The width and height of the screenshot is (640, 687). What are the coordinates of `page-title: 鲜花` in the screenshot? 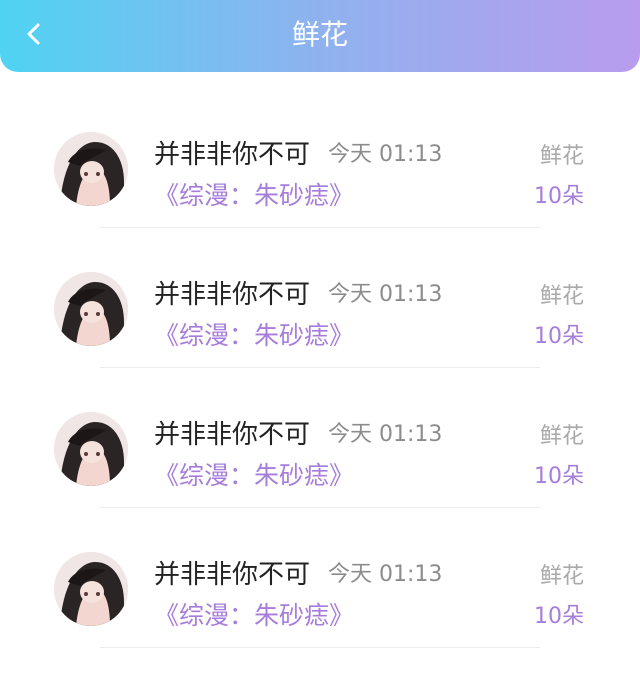 It's located at (319, 34).